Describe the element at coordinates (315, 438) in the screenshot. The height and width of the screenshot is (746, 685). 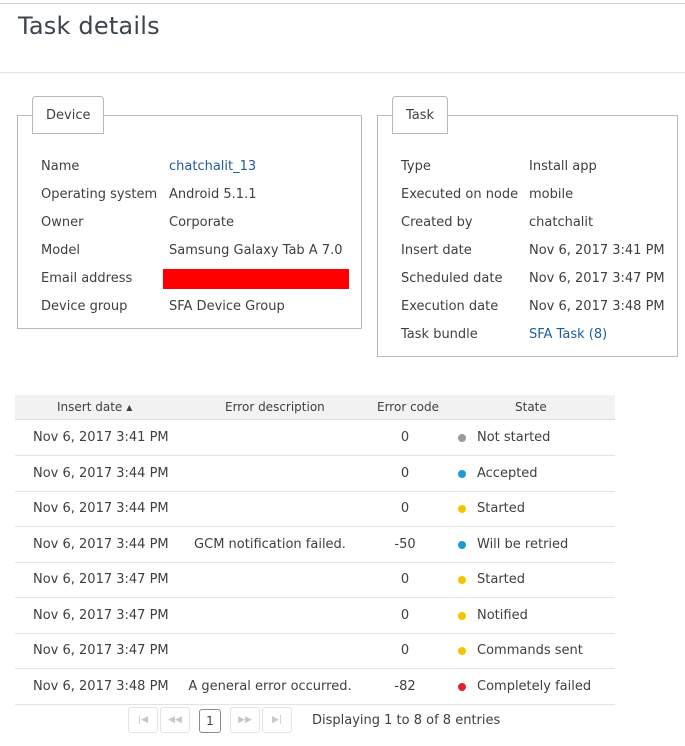
I see `table-row: Nov 6, 2017 3:41 PM 0 Not started` at that location.